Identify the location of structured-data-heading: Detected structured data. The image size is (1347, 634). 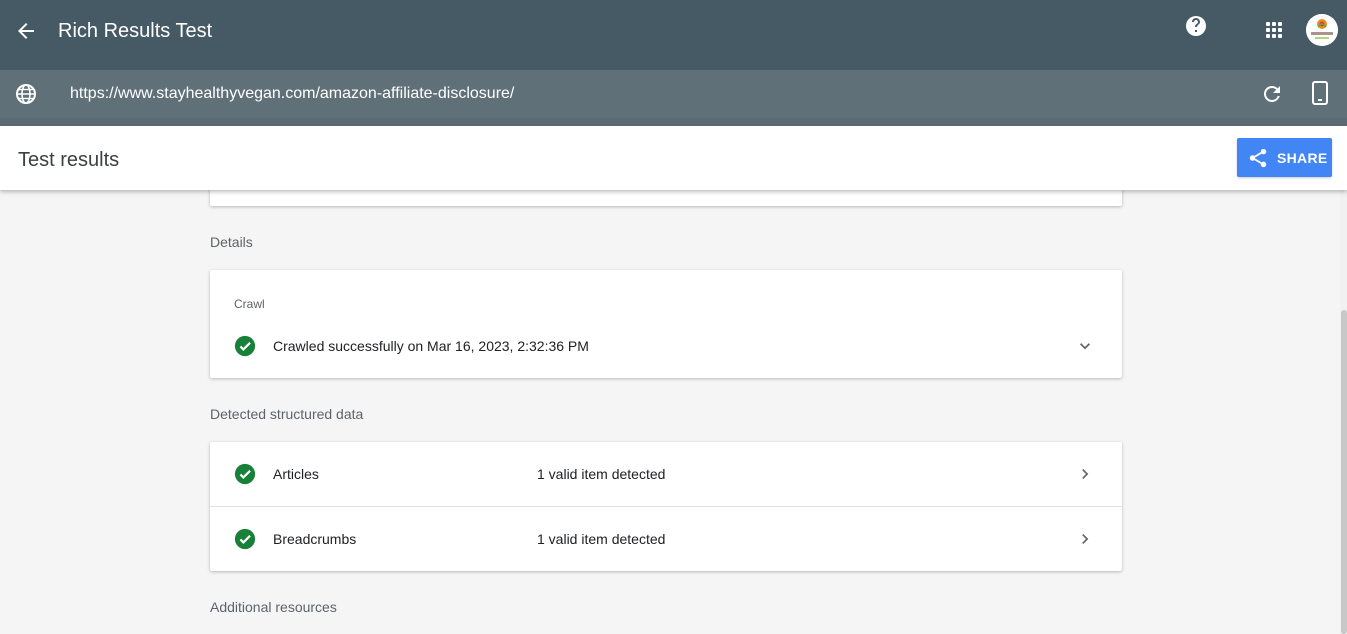
(287, 414).